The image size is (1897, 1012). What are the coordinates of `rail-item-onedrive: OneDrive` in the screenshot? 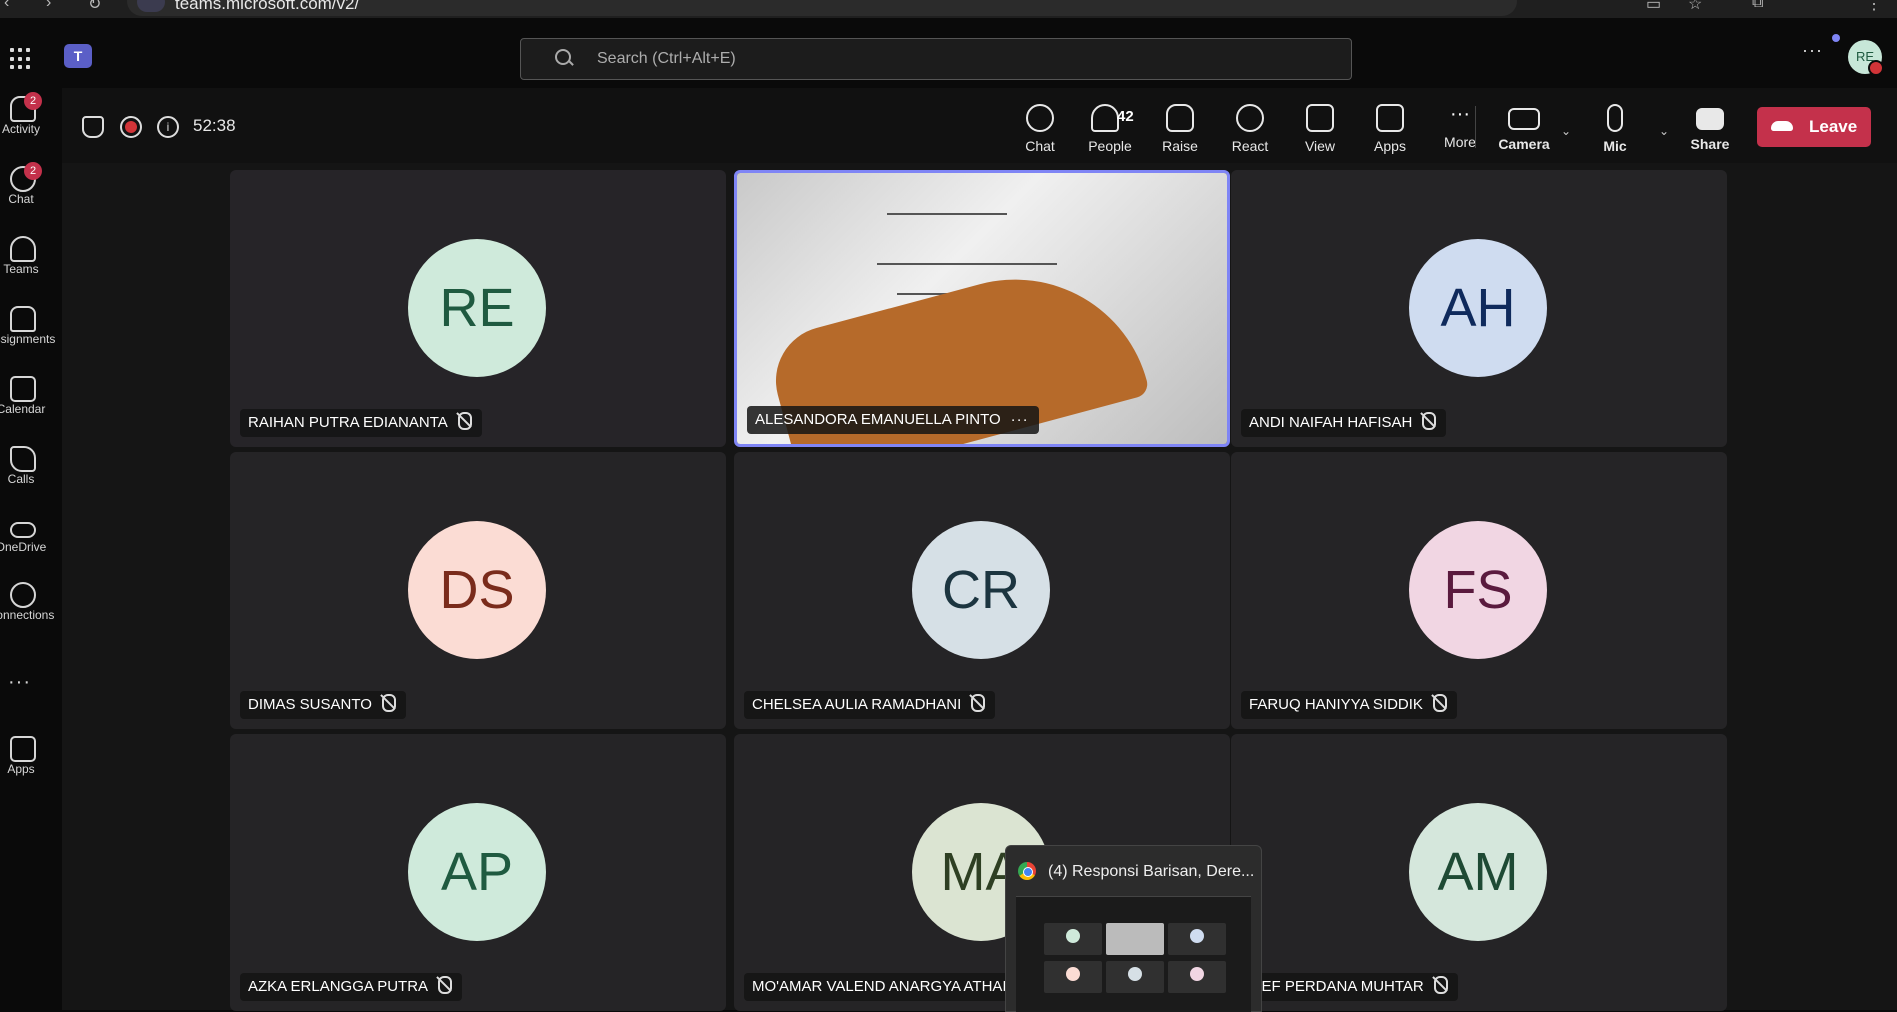 It's located at (31, 537).